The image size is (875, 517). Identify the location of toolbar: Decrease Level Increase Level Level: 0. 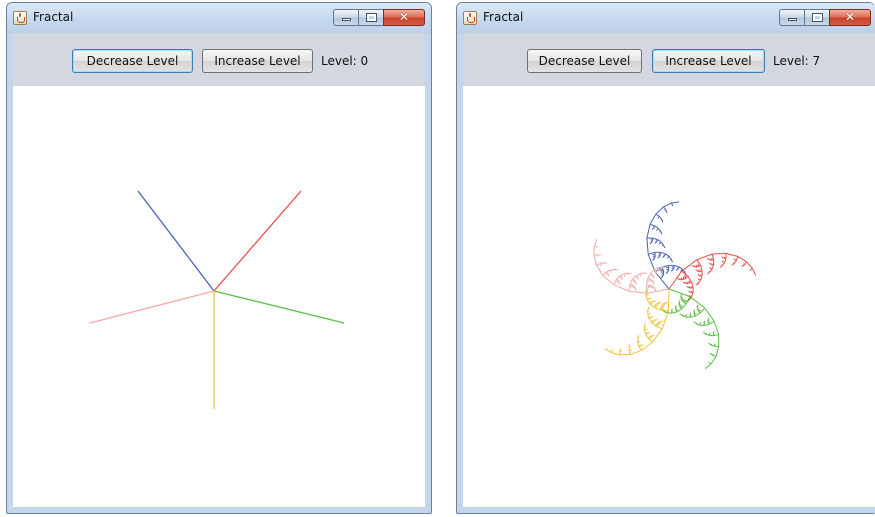
(219, 59).